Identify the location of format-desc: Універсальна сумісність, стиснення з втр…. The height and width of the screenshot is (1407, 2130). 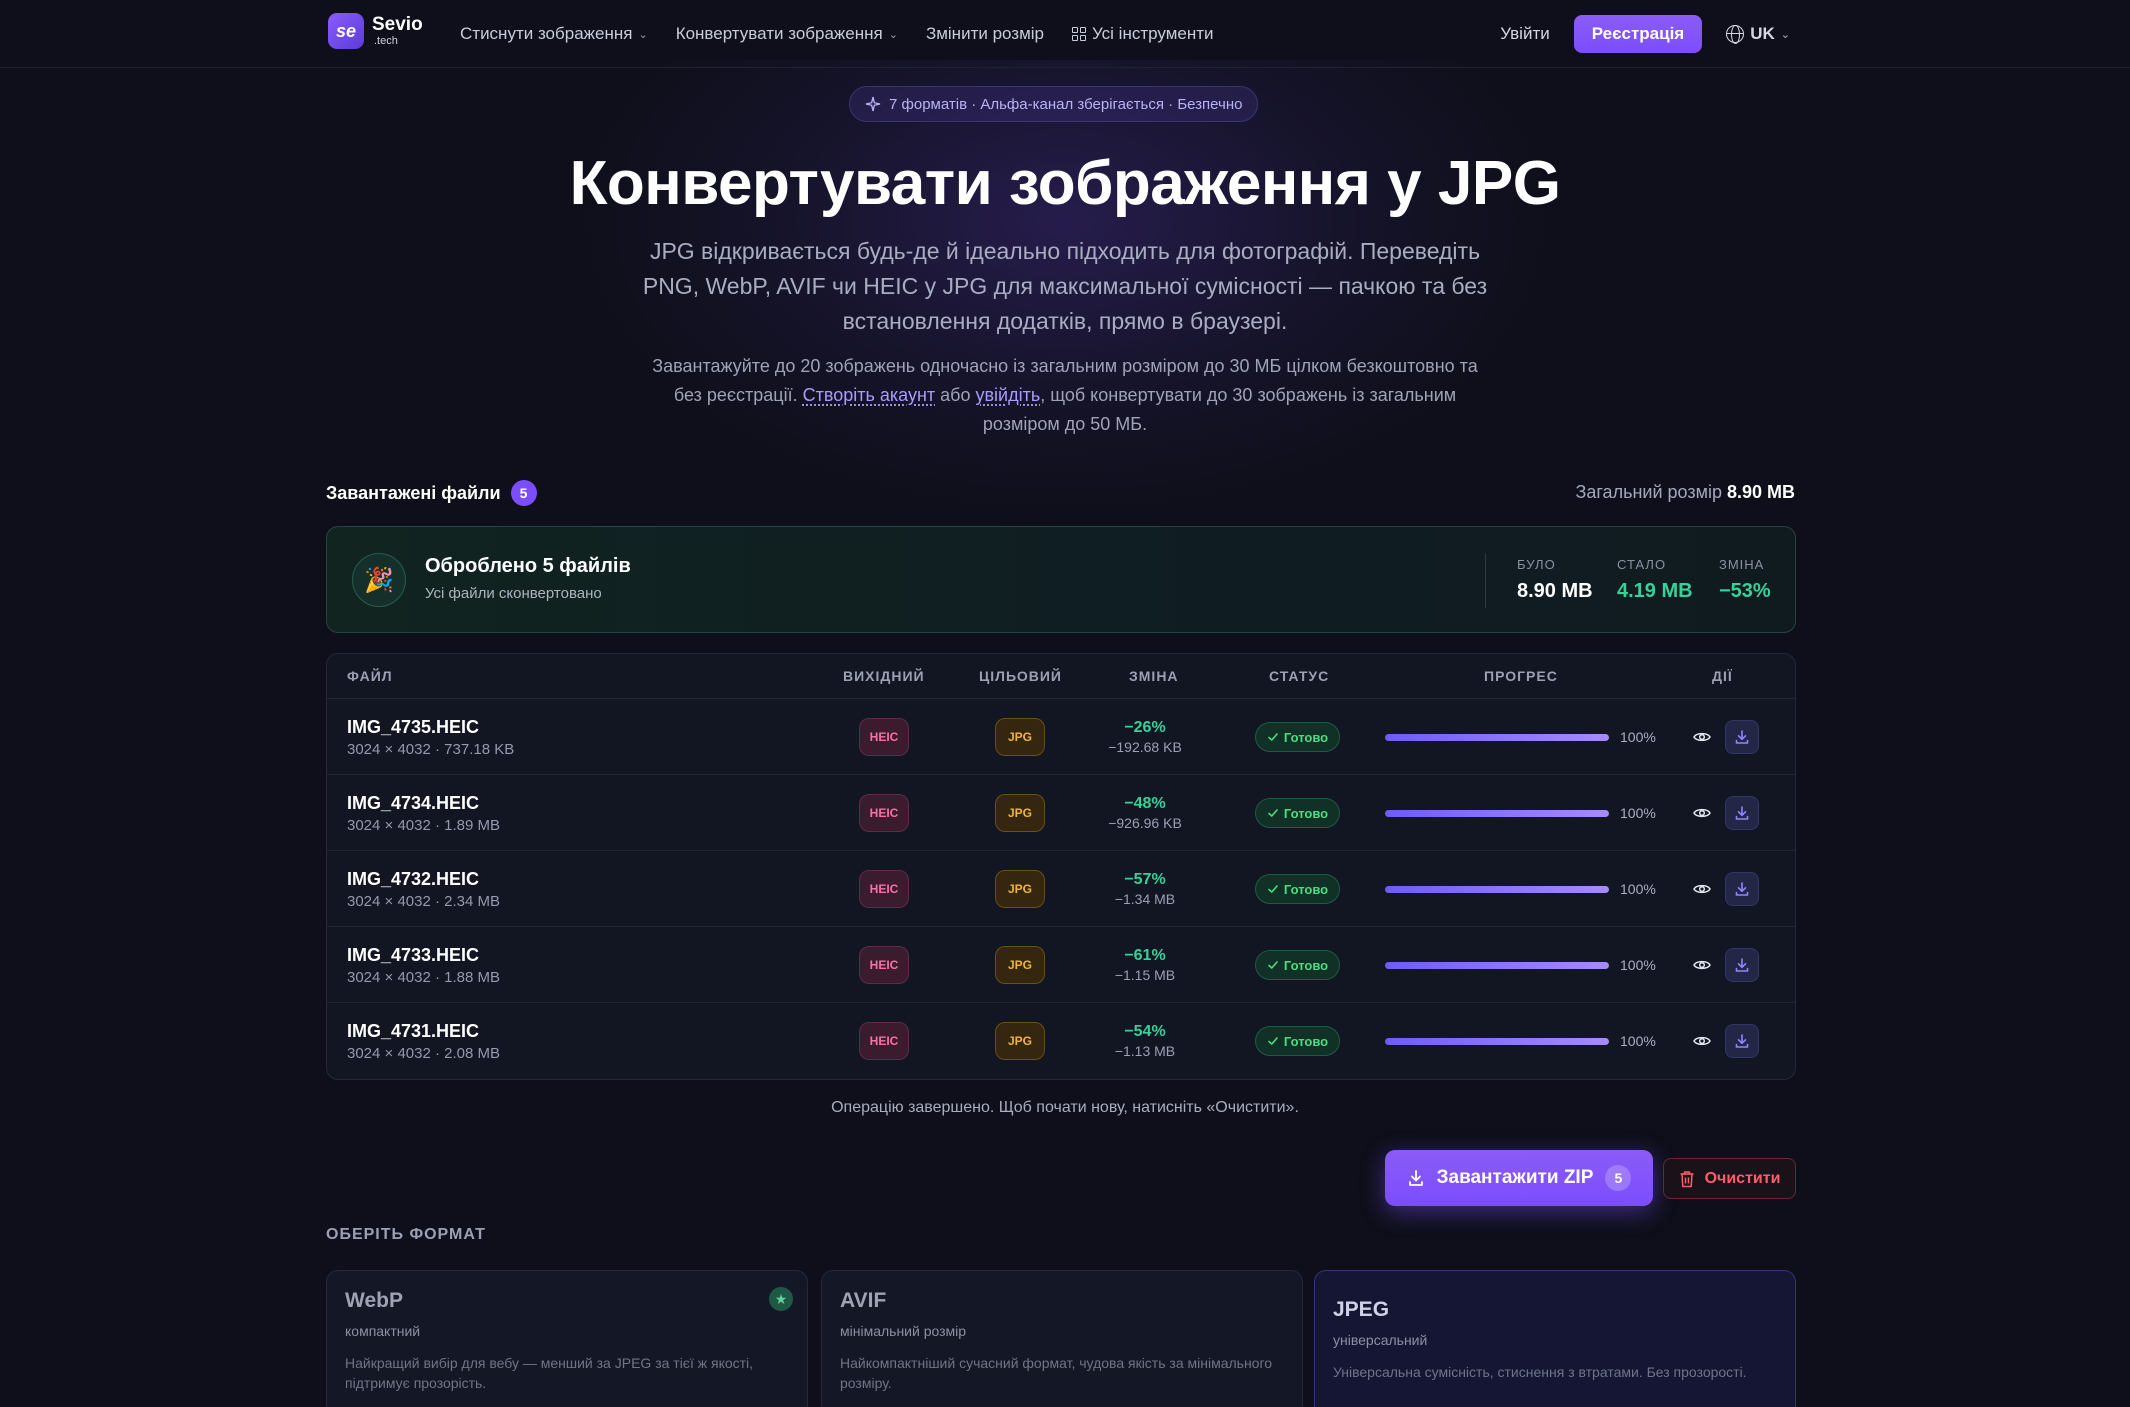
(1540, 1372).